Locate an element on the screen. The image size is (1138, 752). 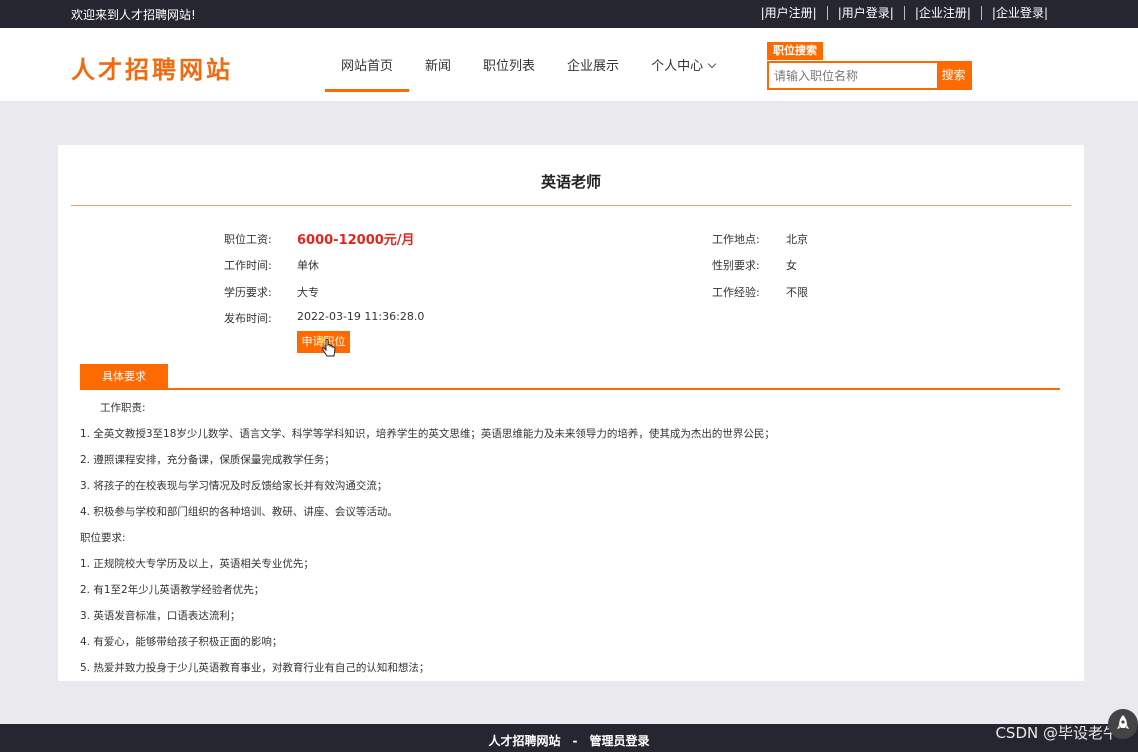
requirement-line: 4. 积极参与学校和部门组织的各种培训、教研、讲座、会议等活动。 is located at coordinates (239, 512).